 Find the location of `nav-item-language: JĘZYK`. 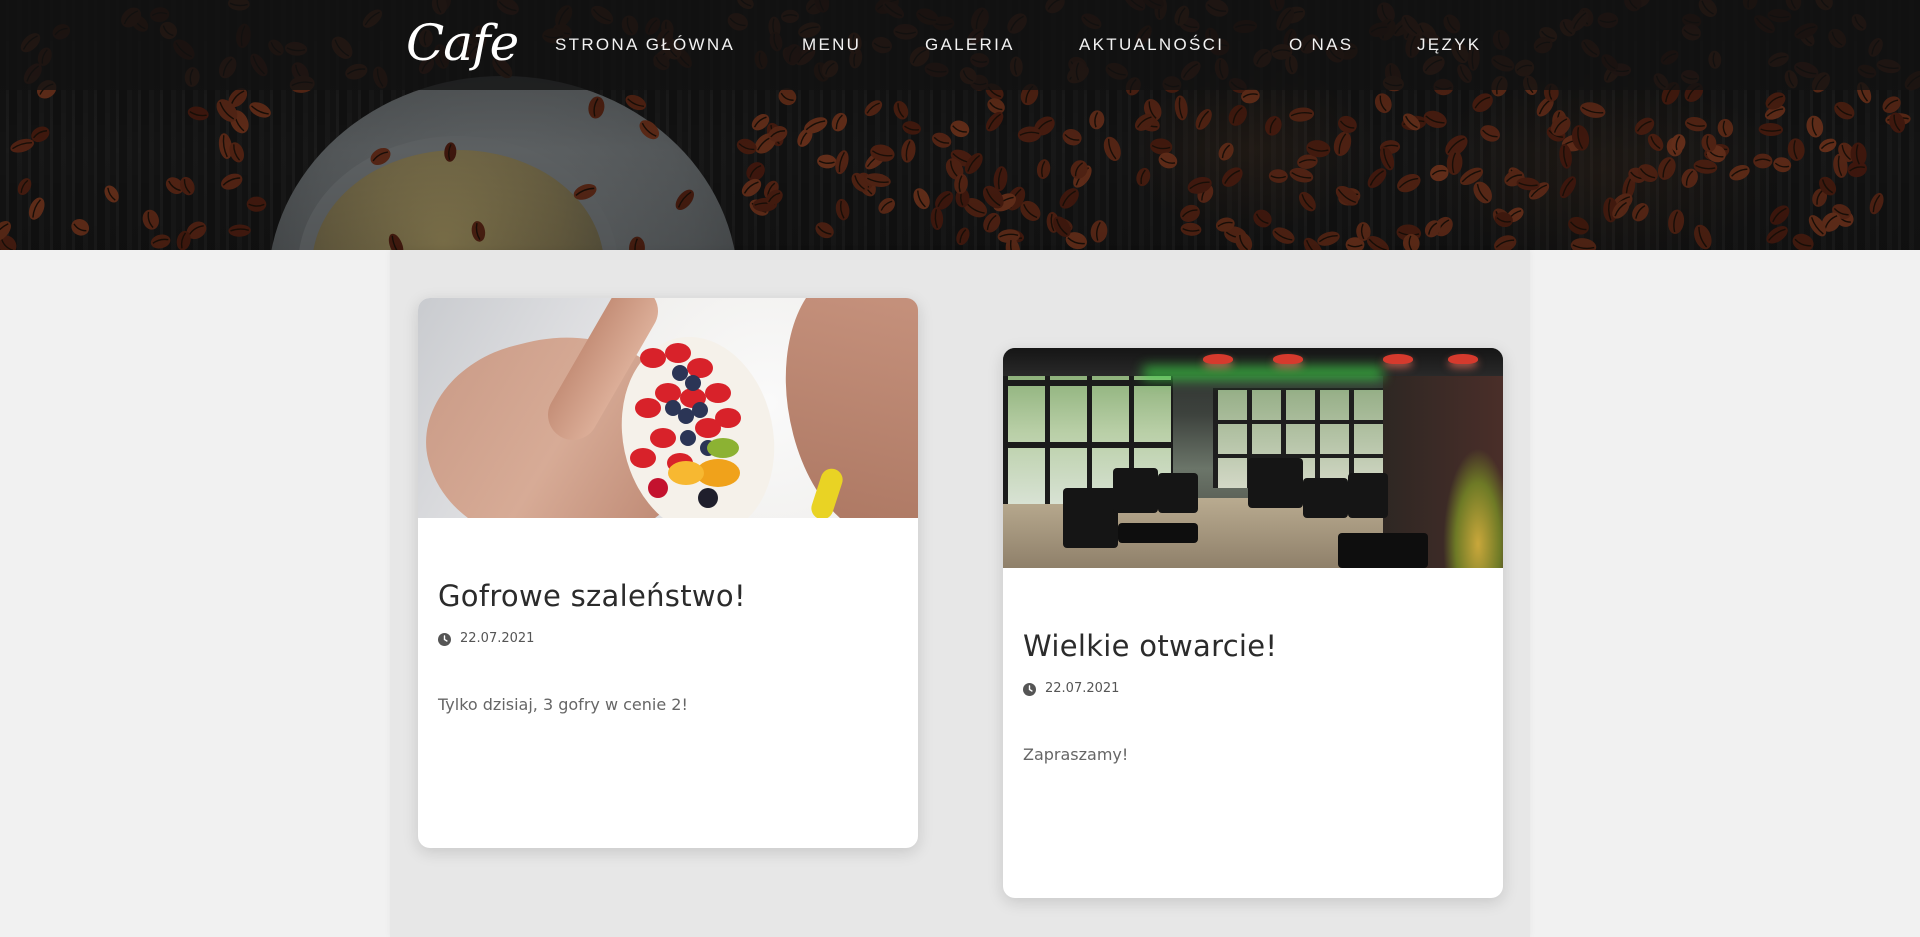

nav-item-language: JĘZYK is located at coordinates (1449, 45).